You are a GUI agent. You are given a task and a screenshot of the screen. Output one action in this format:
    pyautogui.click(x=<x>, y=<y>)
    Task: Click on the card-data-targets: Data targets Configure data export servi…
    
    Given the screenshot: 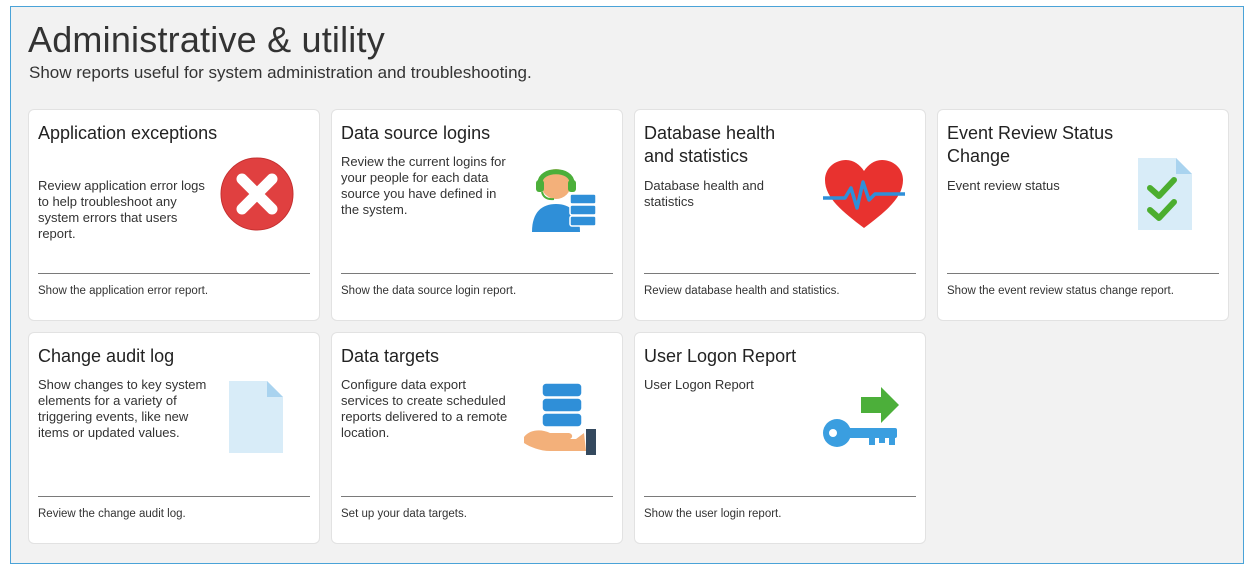 What is the action you would take?
    pyautogui.click(x=477, y=438)
    